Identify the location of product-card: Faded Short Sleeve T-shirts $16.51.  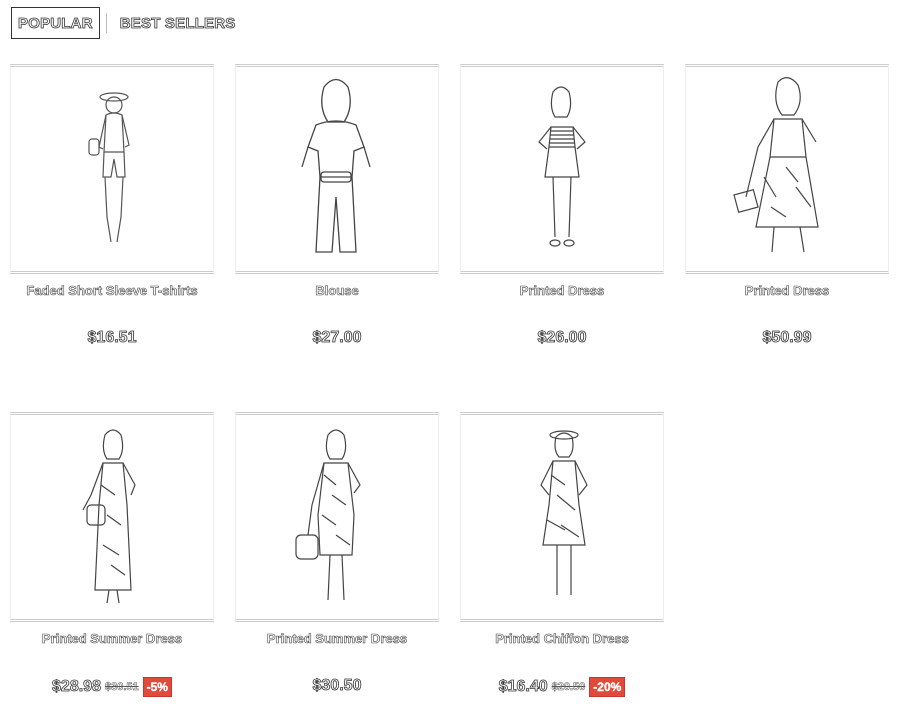
(112, 205).